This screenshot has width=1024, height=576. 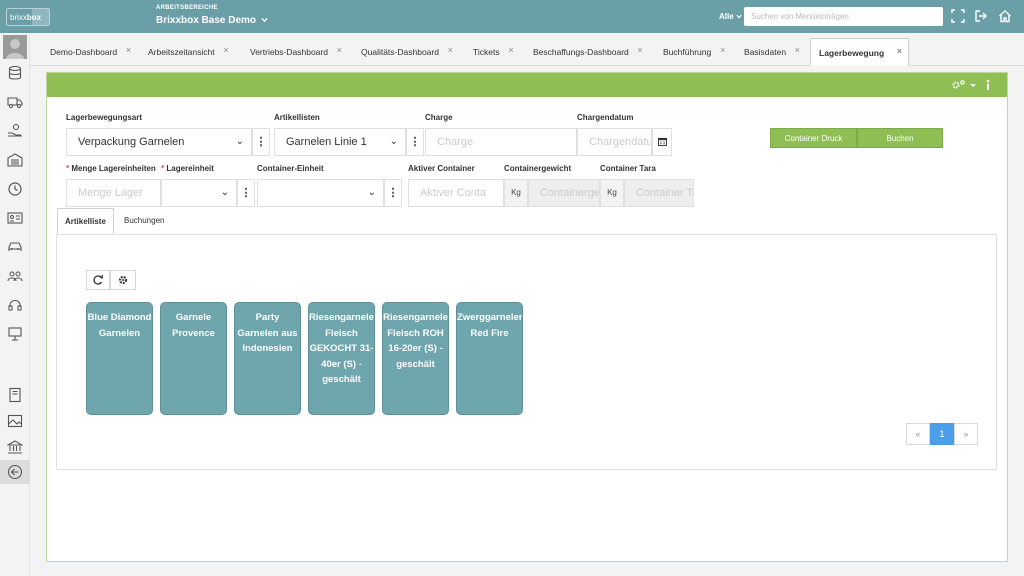 I want to click on article-tile: Party Garnelen aus Indonesien, so click(x=267, y=358).